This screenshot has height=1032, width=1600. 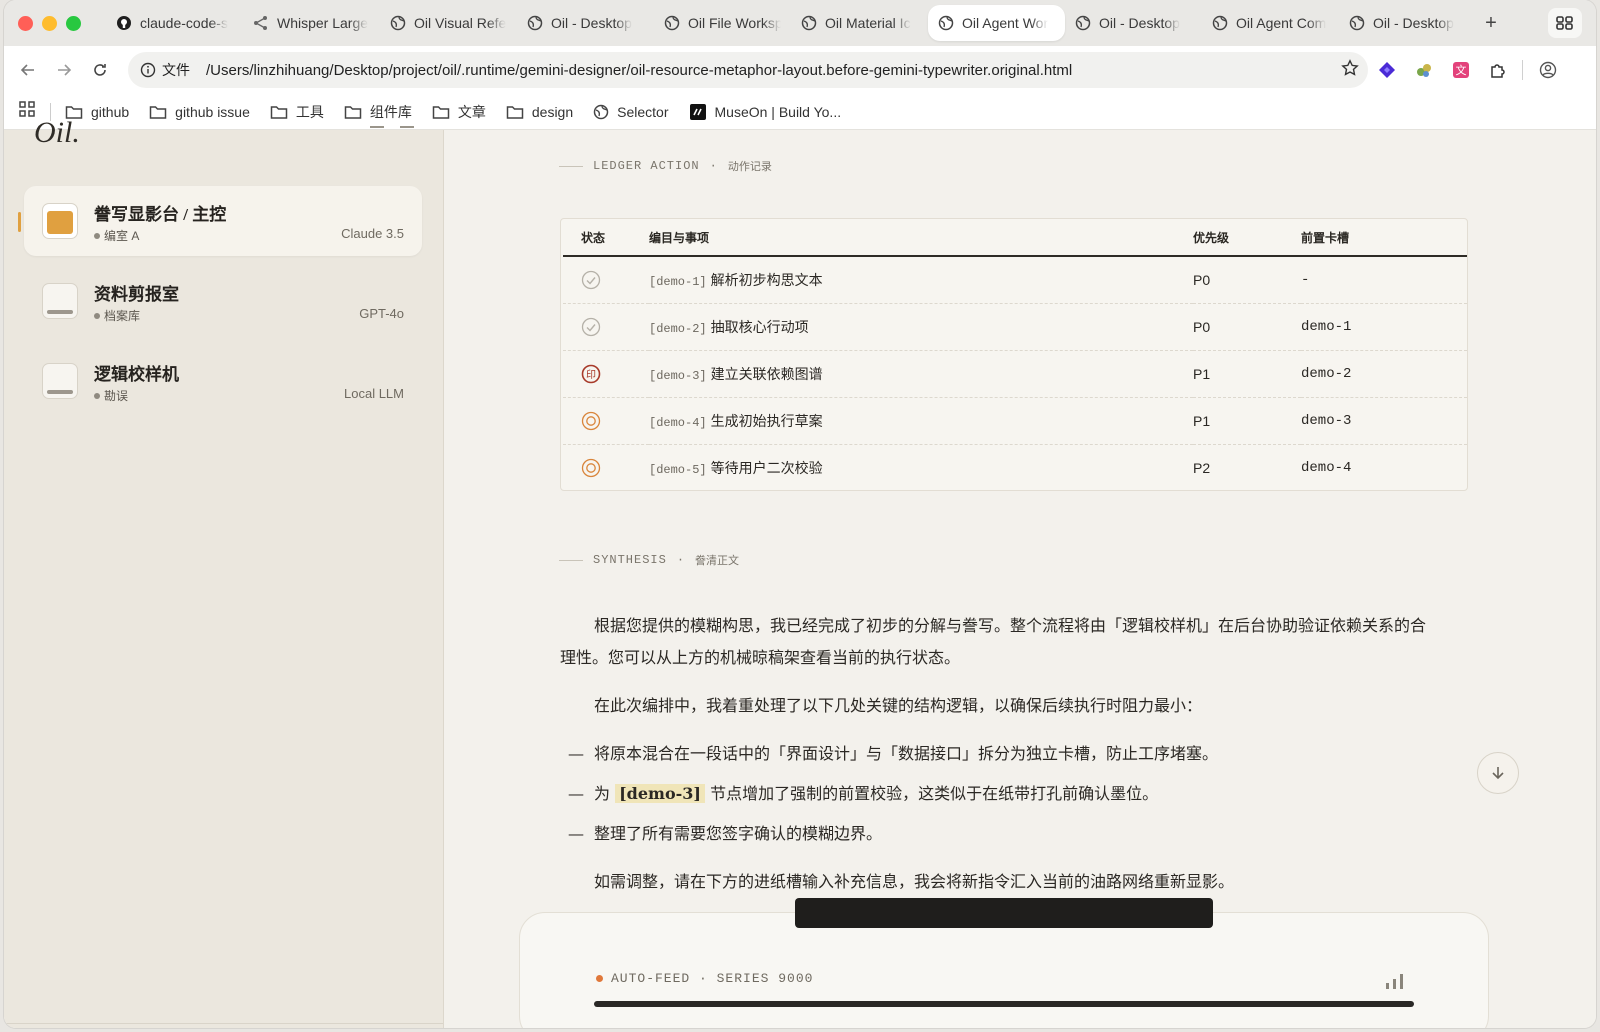 What do you see at coordinates (606, 327) in the screenshot?
I see `status-cell` at bounding box center [606, 327].